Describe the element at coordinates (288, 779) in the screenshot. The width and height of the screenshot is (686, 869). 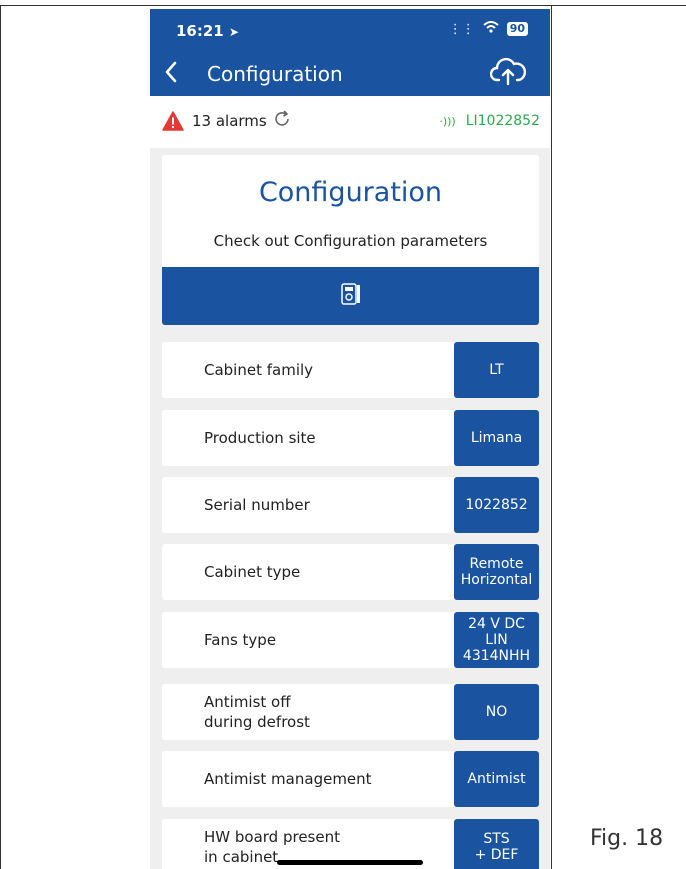
I see `param-label: Antimist management` at that location.